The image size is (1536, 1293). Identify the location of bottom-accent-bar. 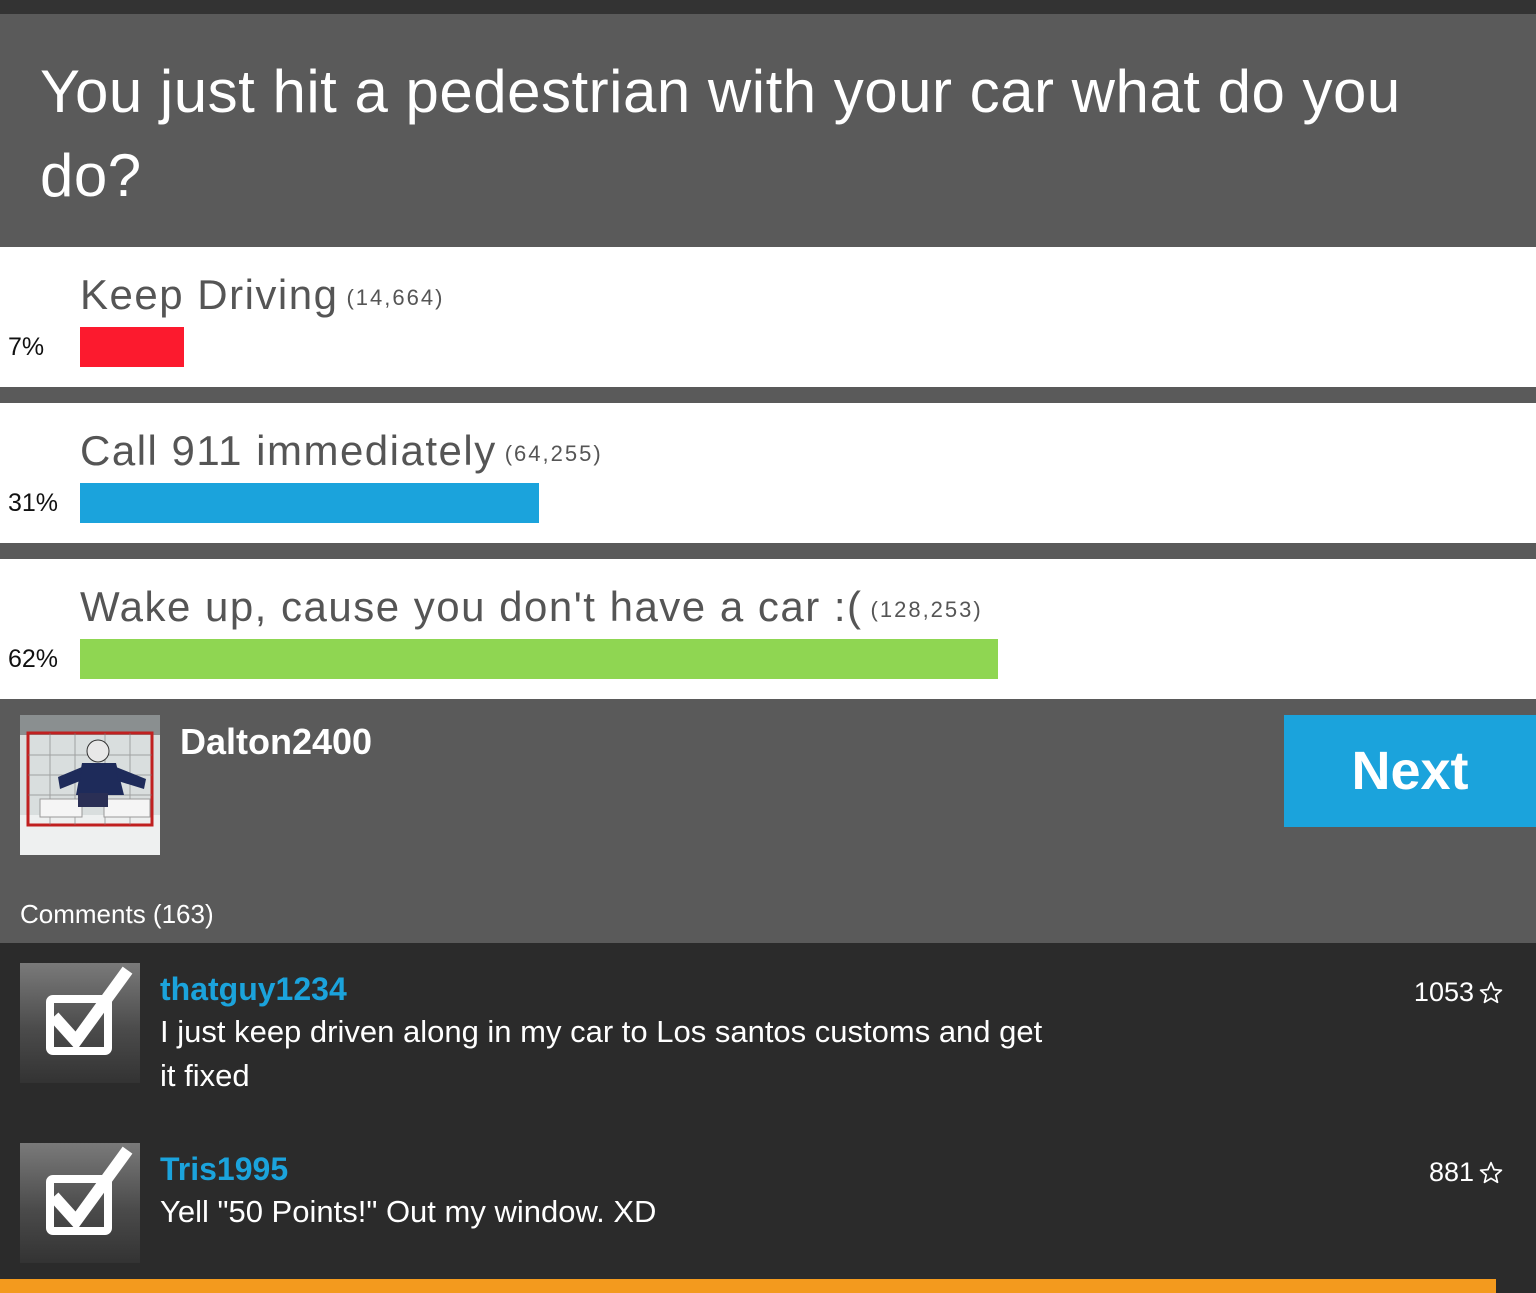
(748, 1286).